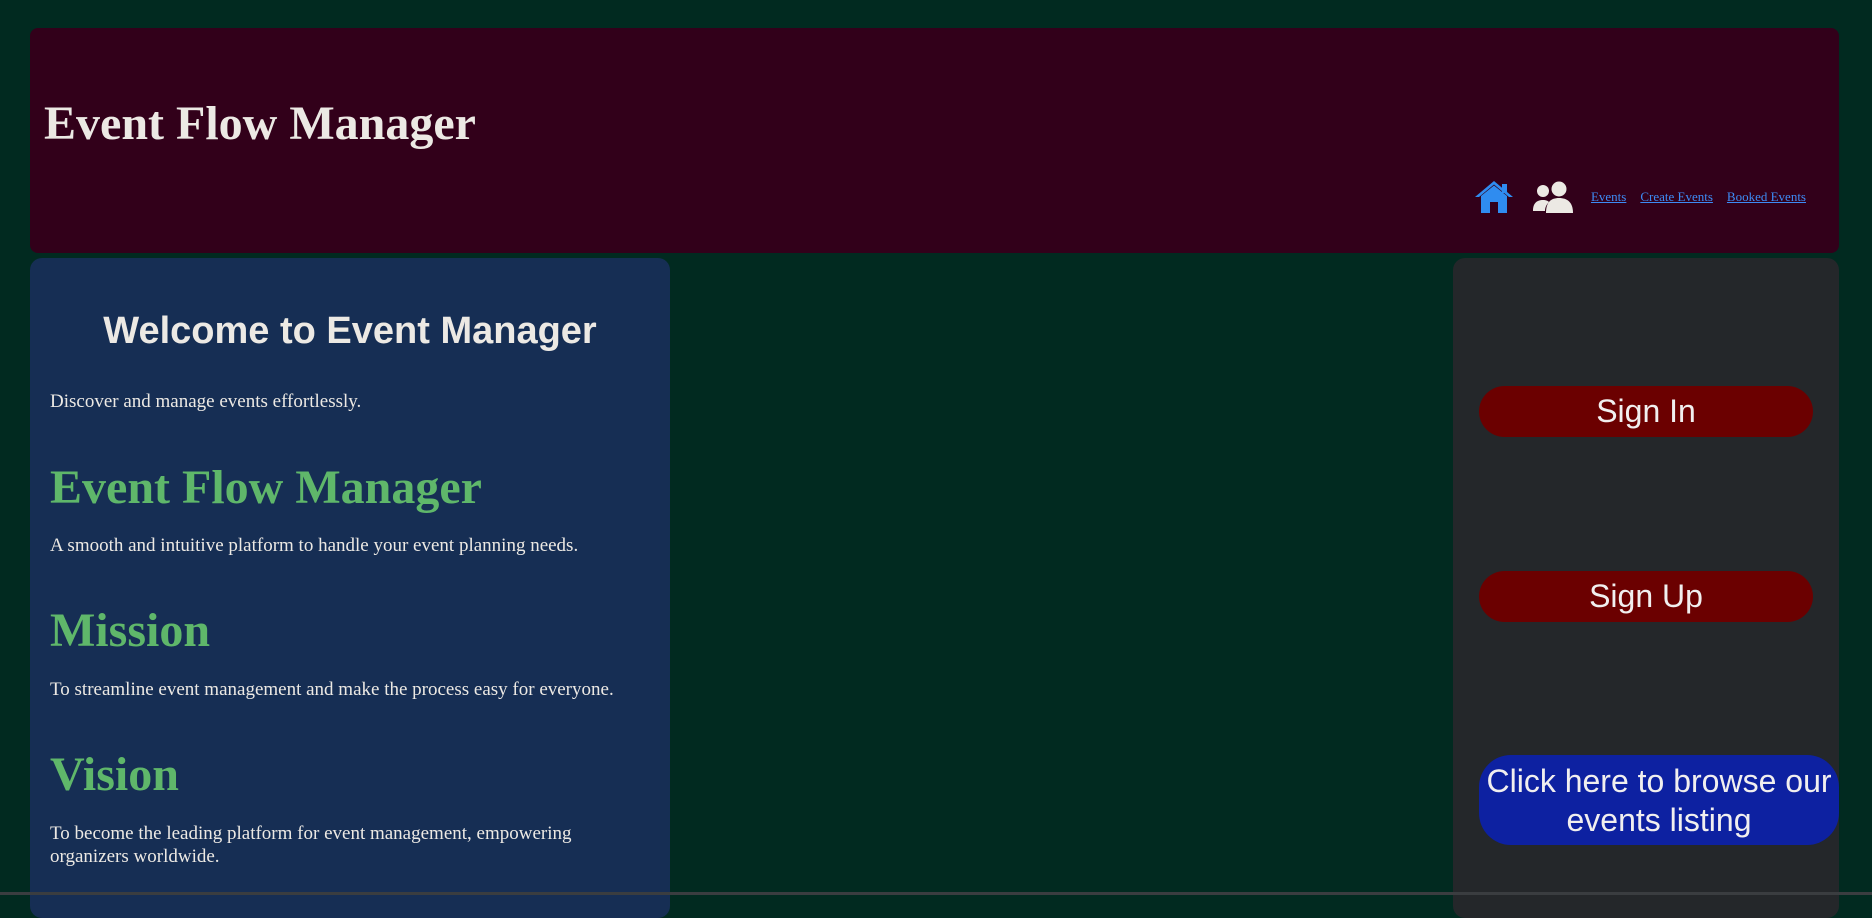 The width and height of the screenshot is (1872, 918). I want to click on main-nav: Events Create Events Booked Events, so click(1640, 197).